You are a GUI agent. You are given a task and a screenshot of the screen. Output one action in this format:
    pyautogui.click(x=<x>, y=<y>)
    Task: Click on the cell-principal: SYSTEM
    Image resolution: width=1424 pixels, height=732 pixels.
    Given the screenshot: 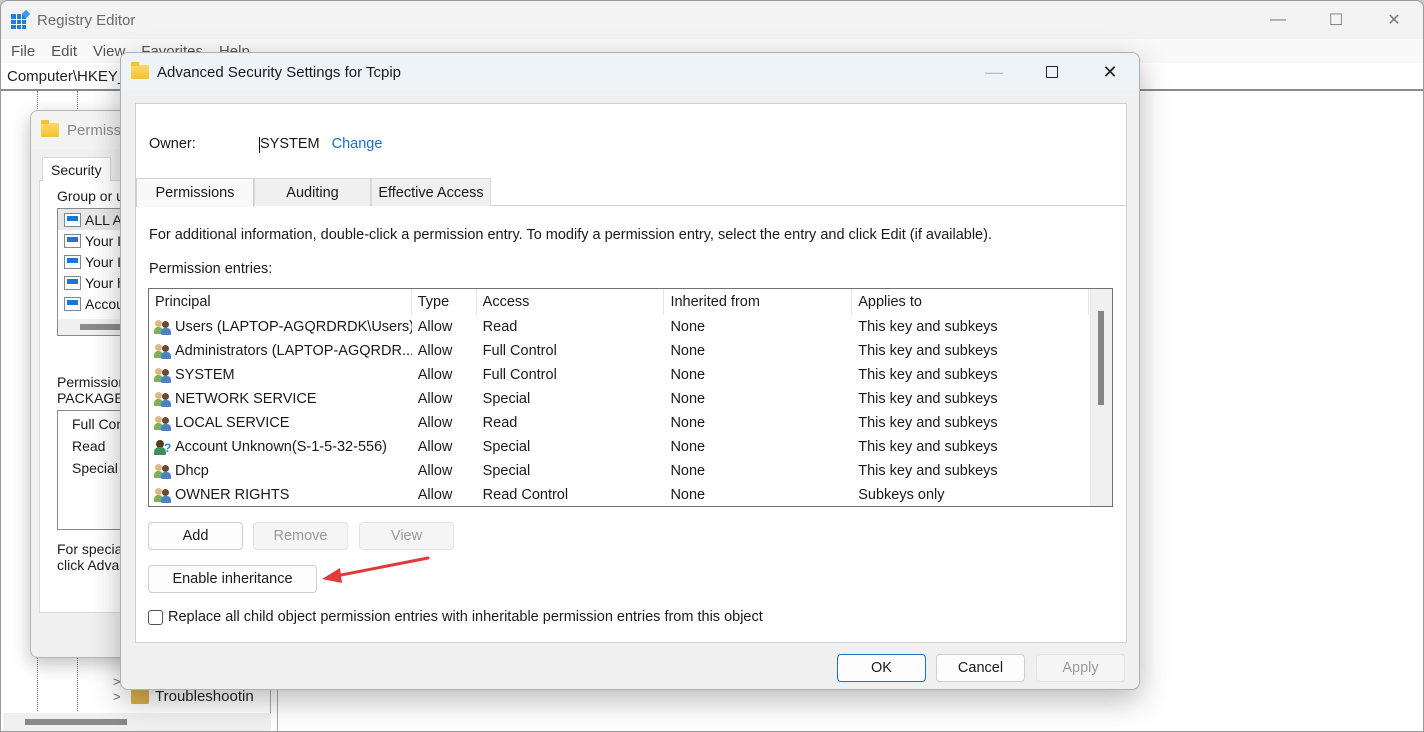 What is the action you would take?
    pyautogui.click(x=280, y=375)
    